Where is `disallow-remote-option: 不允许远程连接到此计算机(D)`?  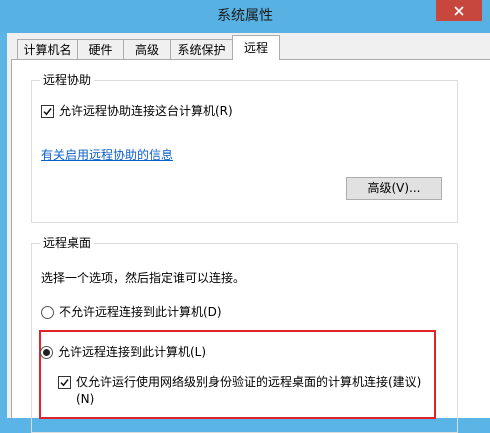
disallow-remote-option: 不允许远程连接到此计算机(D) is located at coordinates (131, 312).